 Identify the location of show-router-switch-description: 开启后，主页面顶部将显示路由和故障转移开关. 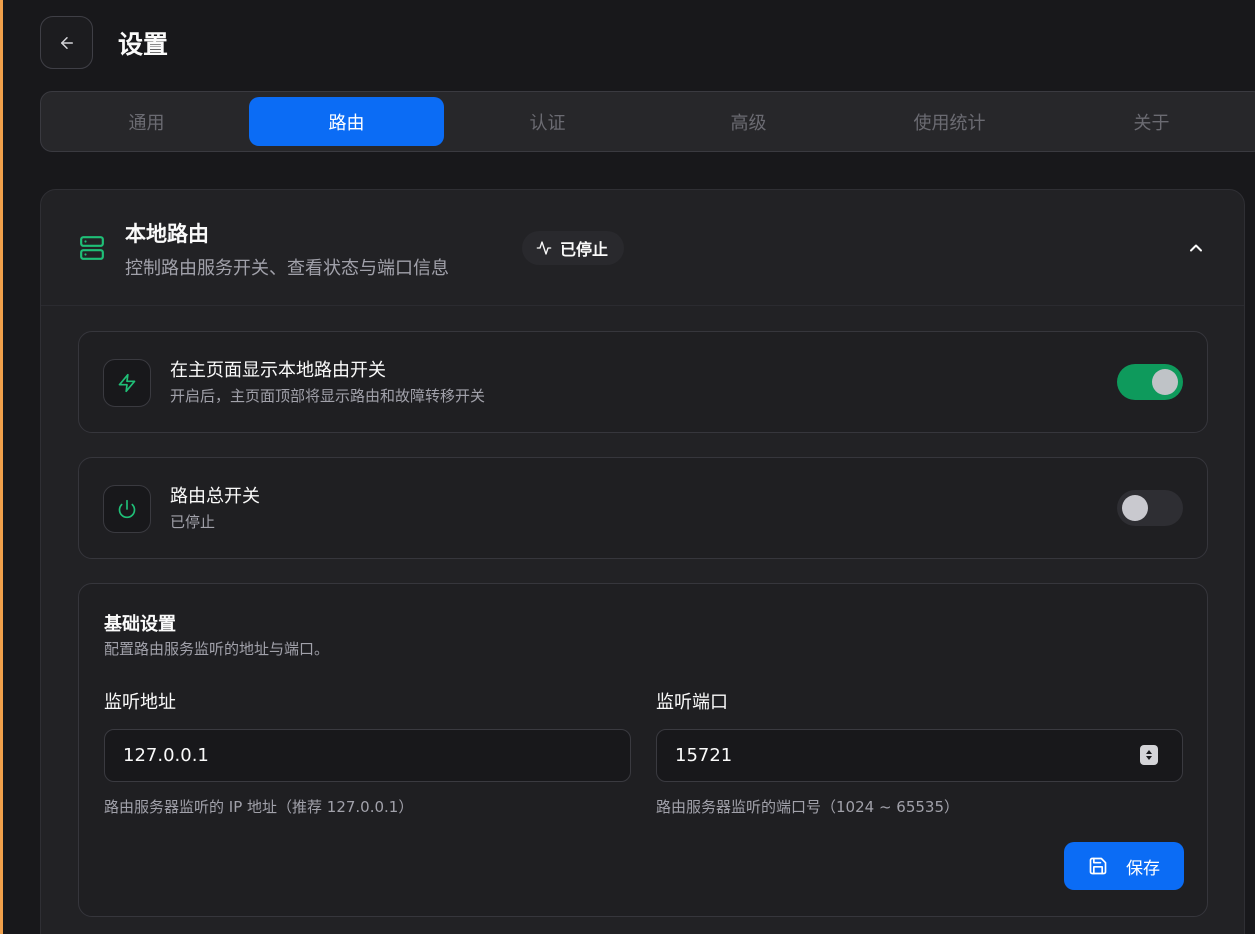
(328, 396).